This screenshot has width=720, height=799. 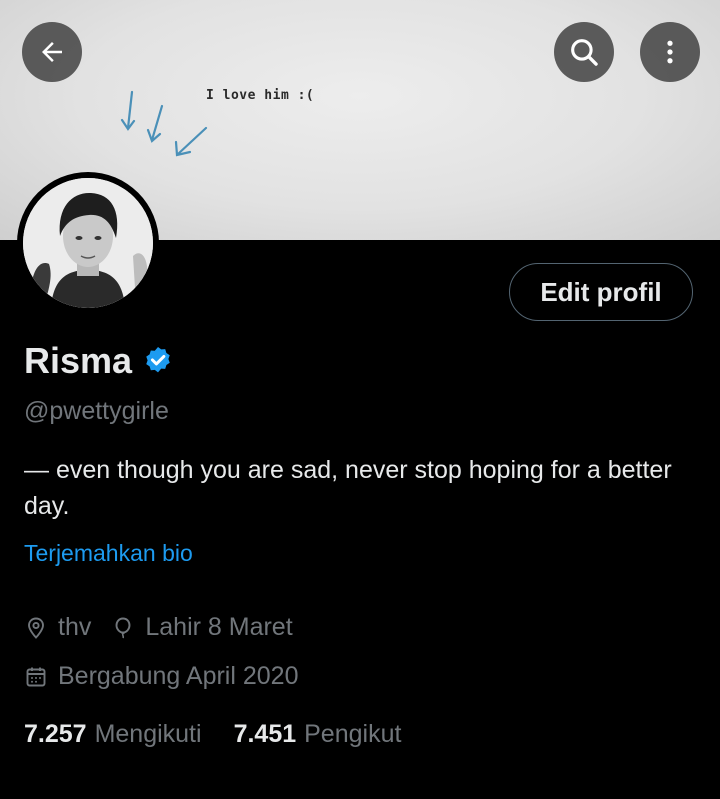 I want to click on followers-link: 7.451 Pengikut, so click(x=318, y=734).